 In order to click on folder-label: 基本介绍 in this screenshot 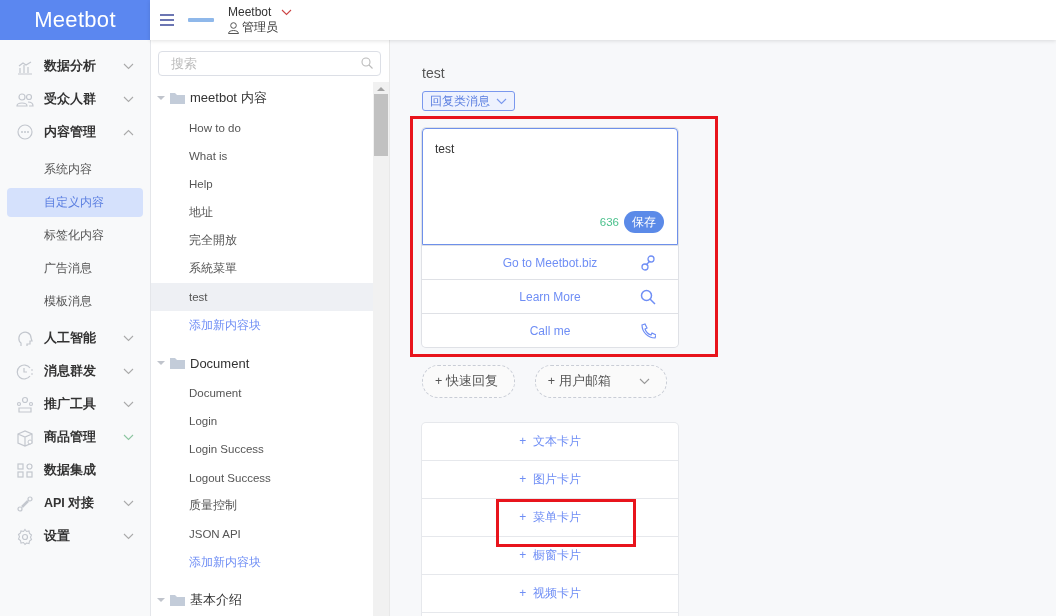, I will do `click(216, 600)`.